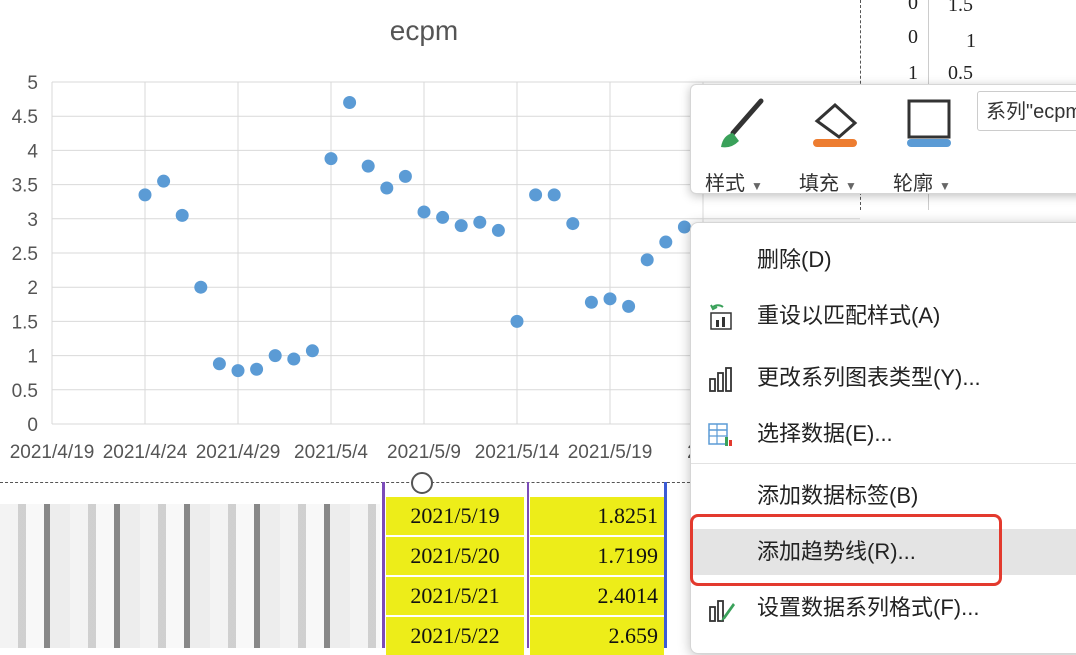  What do you see at coordinates (238, 452) in the screenshot?
I see `x-tick-label: 2021/4/29` at bounding box center [238, 452].